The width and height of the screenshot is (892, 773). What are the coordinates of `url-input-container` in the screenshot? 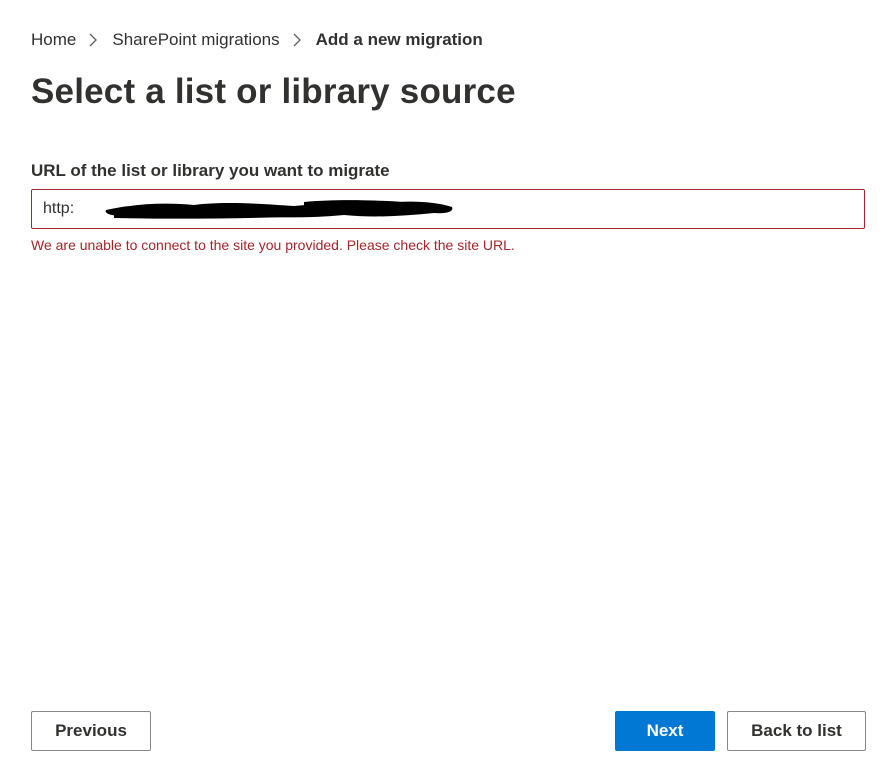 It's located at (448, 209).